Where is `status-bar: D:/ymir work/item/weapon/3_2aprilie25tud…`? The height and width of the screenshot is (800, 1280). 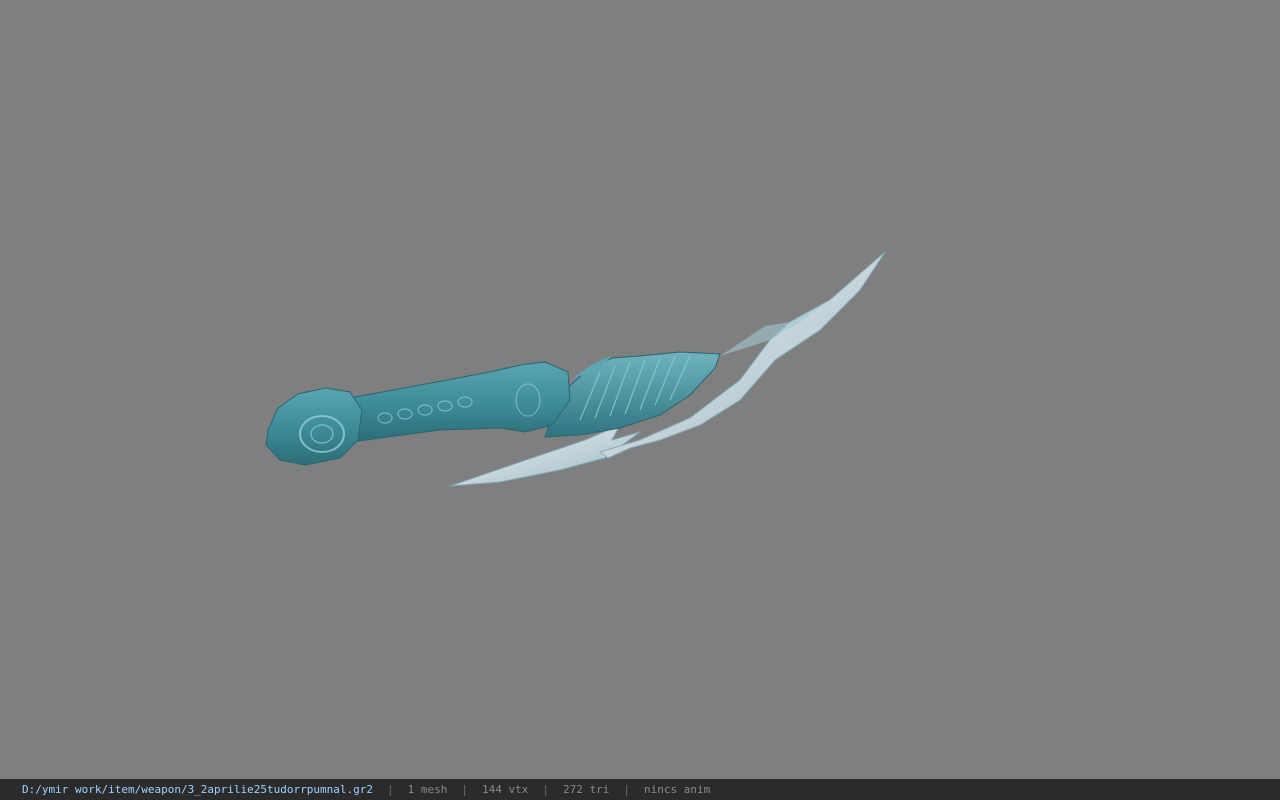 status-bar: D:/ymir work/item/weapon/3_2aprilie25tud… is located at coordinates (640, 789).